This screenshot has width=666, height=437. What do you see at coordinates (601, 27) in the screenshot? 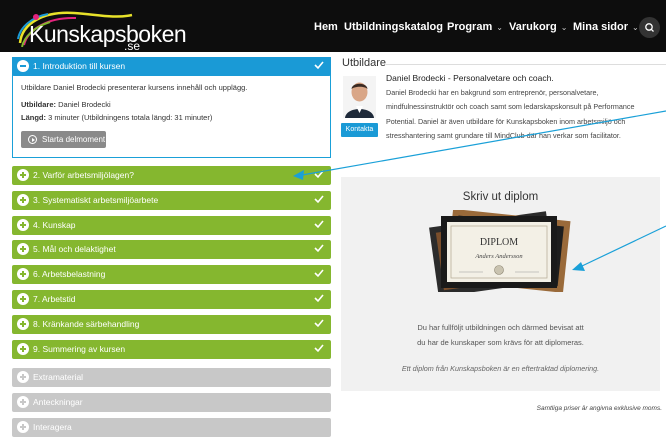
I see `nav-my-pages-label: Mina sidor` at bounding box center [601, 27].